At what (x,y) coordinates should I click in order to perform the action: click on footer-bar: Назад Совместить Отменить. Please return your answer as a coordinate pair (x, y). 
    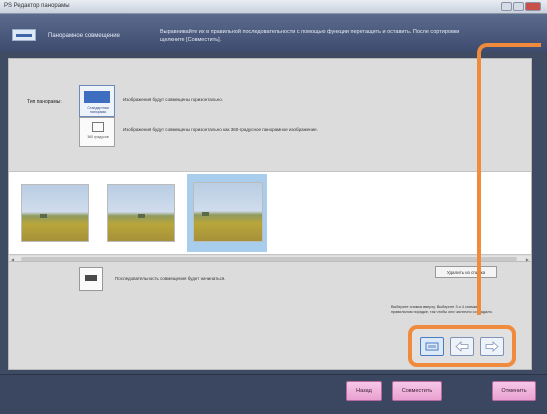
    Looking at the image, I should click on (273, 394).